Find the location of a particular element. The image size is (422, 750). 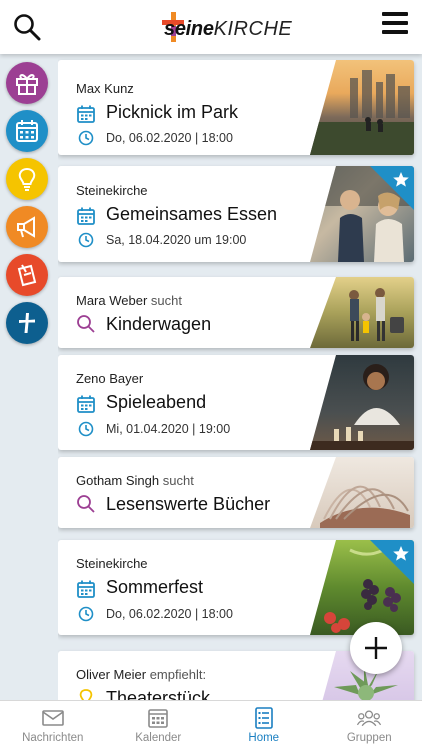

tab-home: Home is located at coordinates (264, 725).